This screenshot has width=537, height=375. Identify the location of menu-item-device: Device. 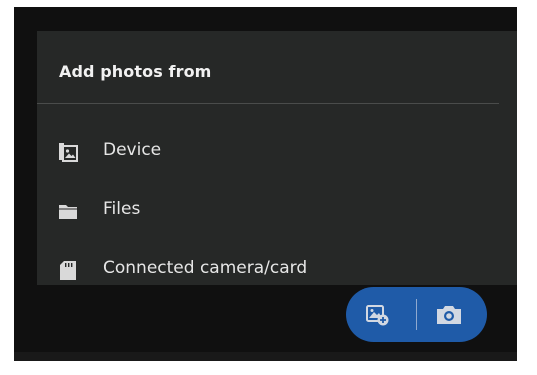
(277, 151).